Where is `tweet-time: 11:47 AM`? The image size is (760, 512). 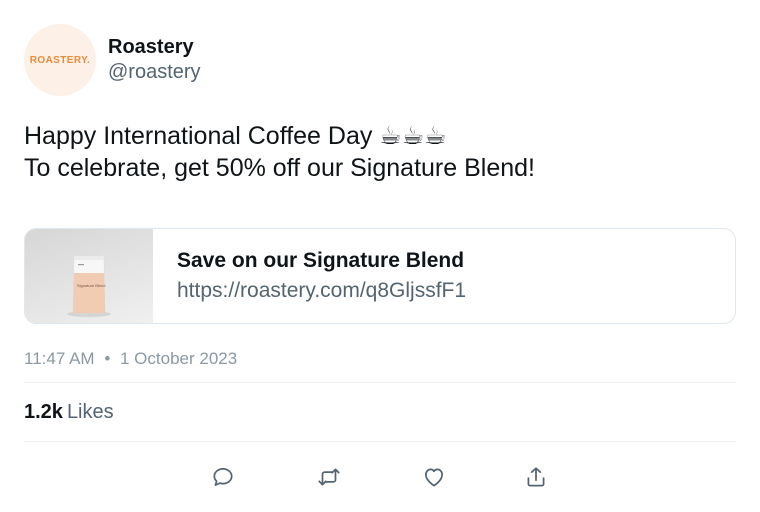
tweet-time: 11:47 AM is located at coordinates (59, 358).